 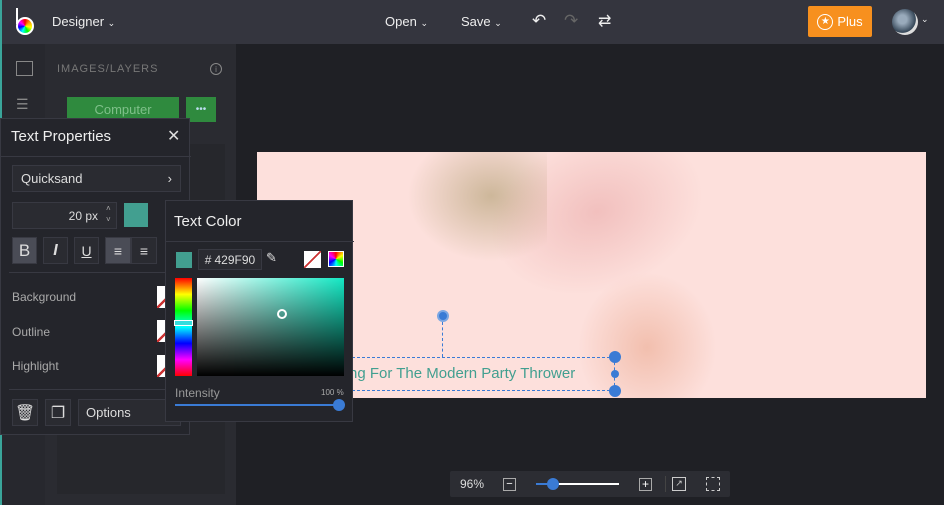 What do you see at coordinates (571, 21) in the screenshot?
I see `redo-icon: ↷` at bounding box center [571, 21].